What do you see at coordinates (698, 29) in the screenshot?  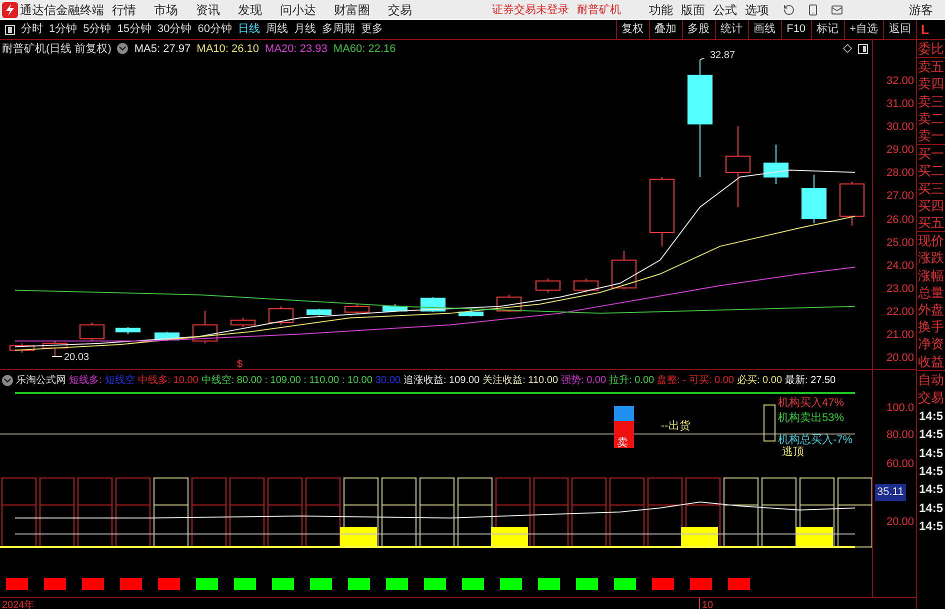 I see `toolbar-button: 多股` at bounding box center [698, 29].